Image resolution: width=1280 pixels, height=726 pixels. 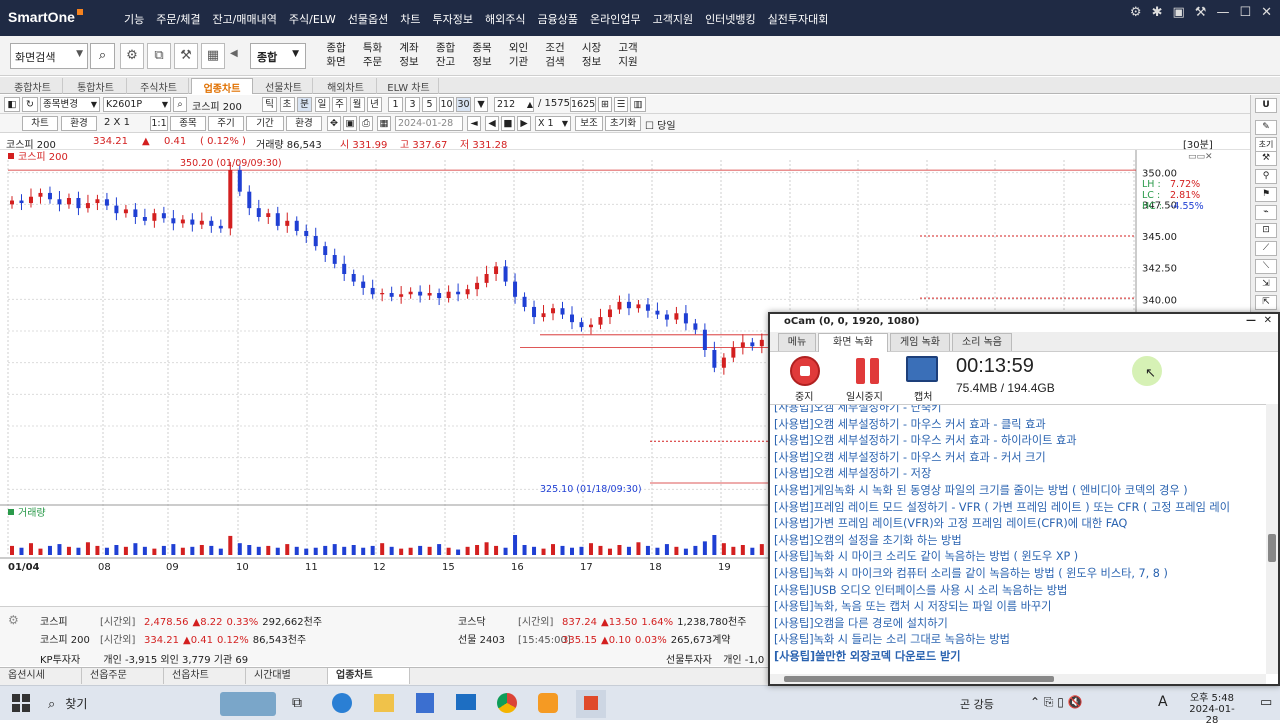 What do you see at coordinates (412, 104) in the screenshot?
I see `interval-button: 3` at bounding box center [412, 104].